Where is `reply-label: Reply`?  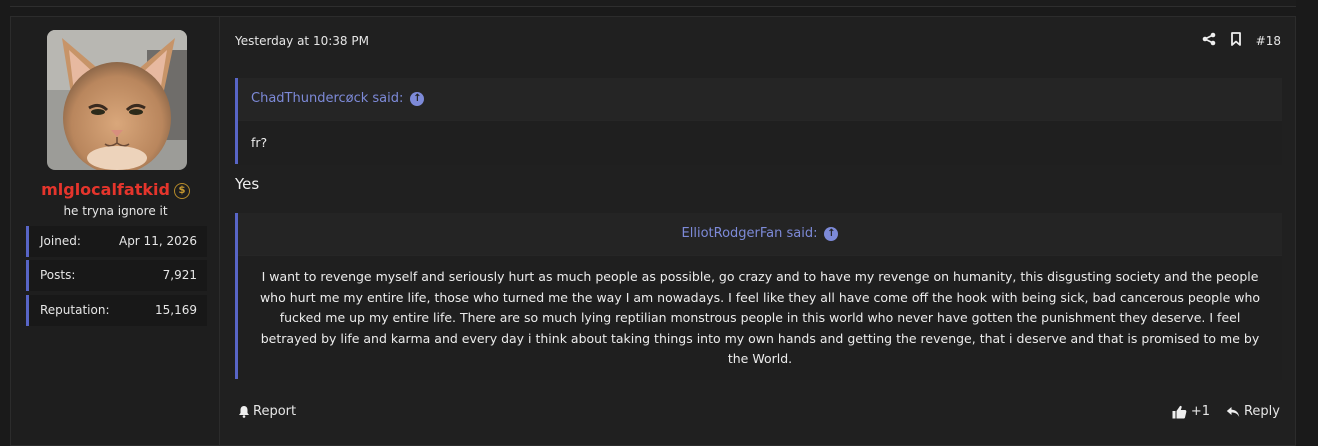 reply-label: Reply is located at coordinates (1261, 411).